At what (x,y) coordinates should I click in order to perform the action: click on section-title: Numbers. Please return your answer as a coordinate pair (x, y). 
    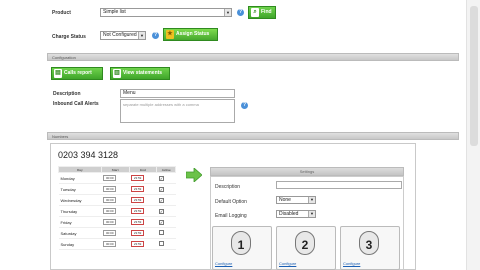
    Looking at the image, I should click on (60, 136).